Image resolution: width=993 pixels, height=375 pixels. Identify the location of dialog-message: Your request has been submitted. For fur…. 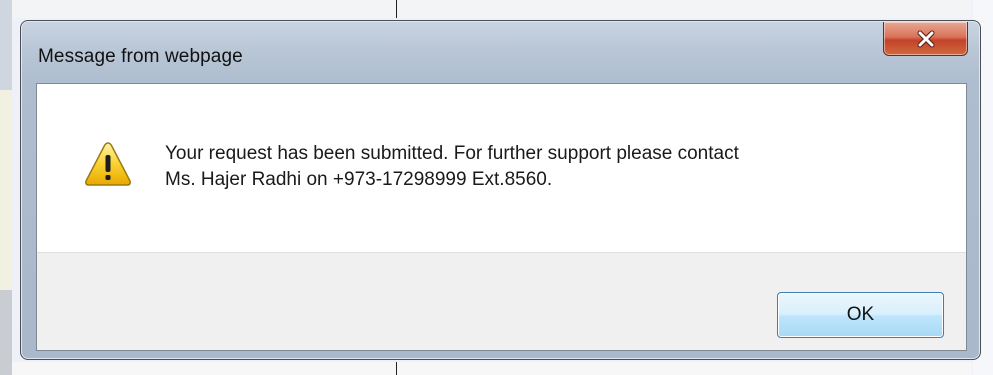
(545, 167).